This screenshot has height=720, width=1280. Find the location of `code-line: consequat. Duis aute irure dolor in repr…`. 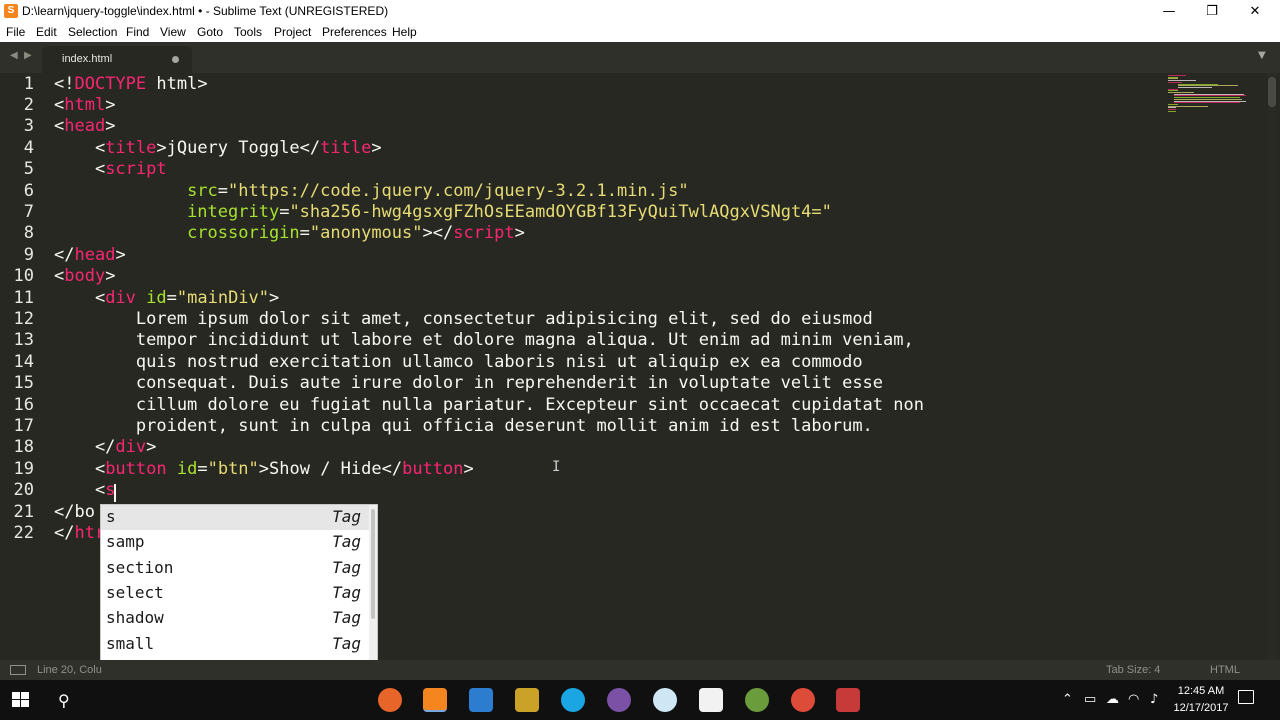

code-line: consequat. Duis aute irure dolor in repr… is located at coordinates (468, 383).